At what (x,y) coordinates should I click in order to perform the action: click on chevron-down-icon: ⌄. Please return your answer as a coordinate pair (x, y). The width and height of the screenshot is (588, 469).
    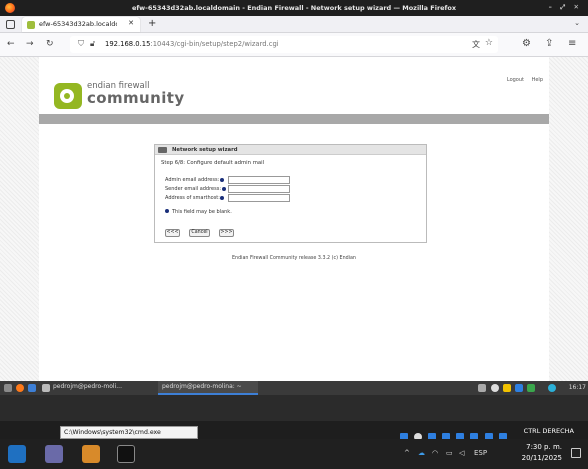
    Looking at the image, I should click on (577, 23).